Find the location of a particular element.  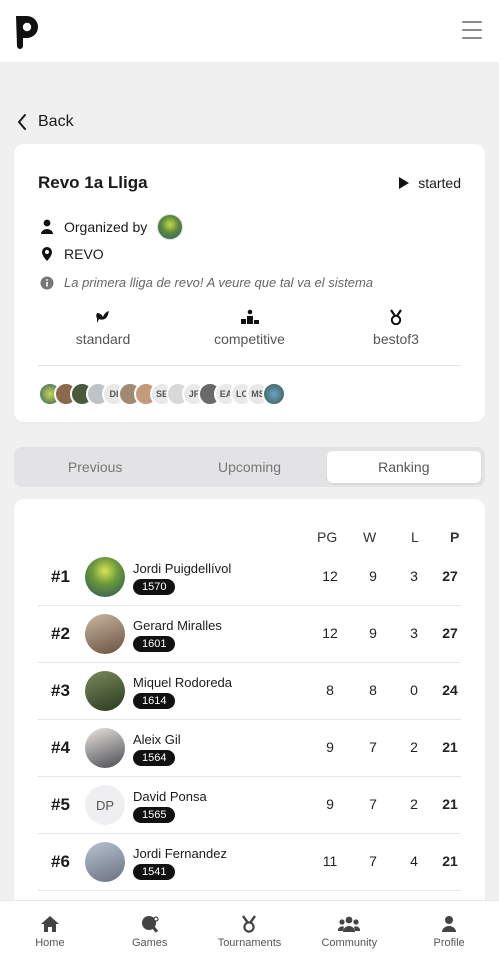

info-icon is located at coordinates (47, 282).